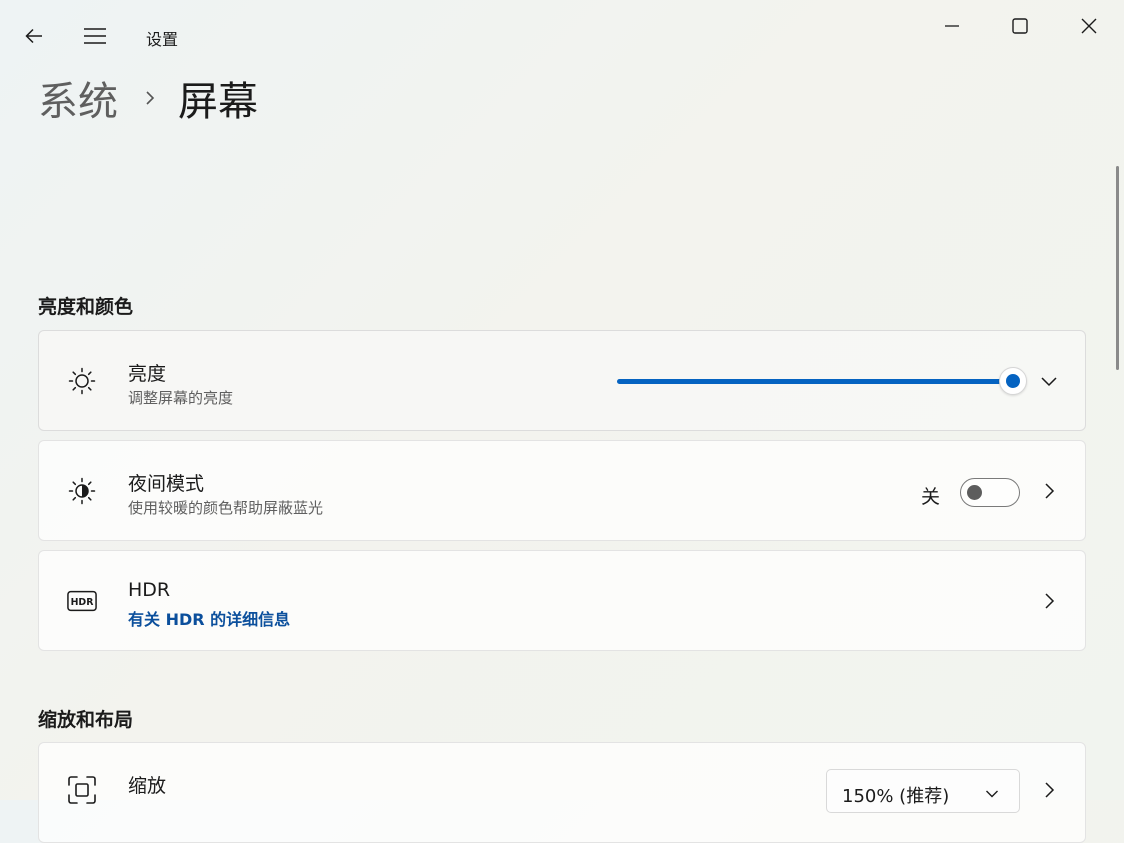 Image resolution: width=1124 pixels, height=843 pixels. What do you see at coordinates (562, 490) in the screenshot?
I see `night-light-card: 夜间模式 使用较暖的颜色帮助屏蔽蓝光 关` at bounding box center [562, 490].